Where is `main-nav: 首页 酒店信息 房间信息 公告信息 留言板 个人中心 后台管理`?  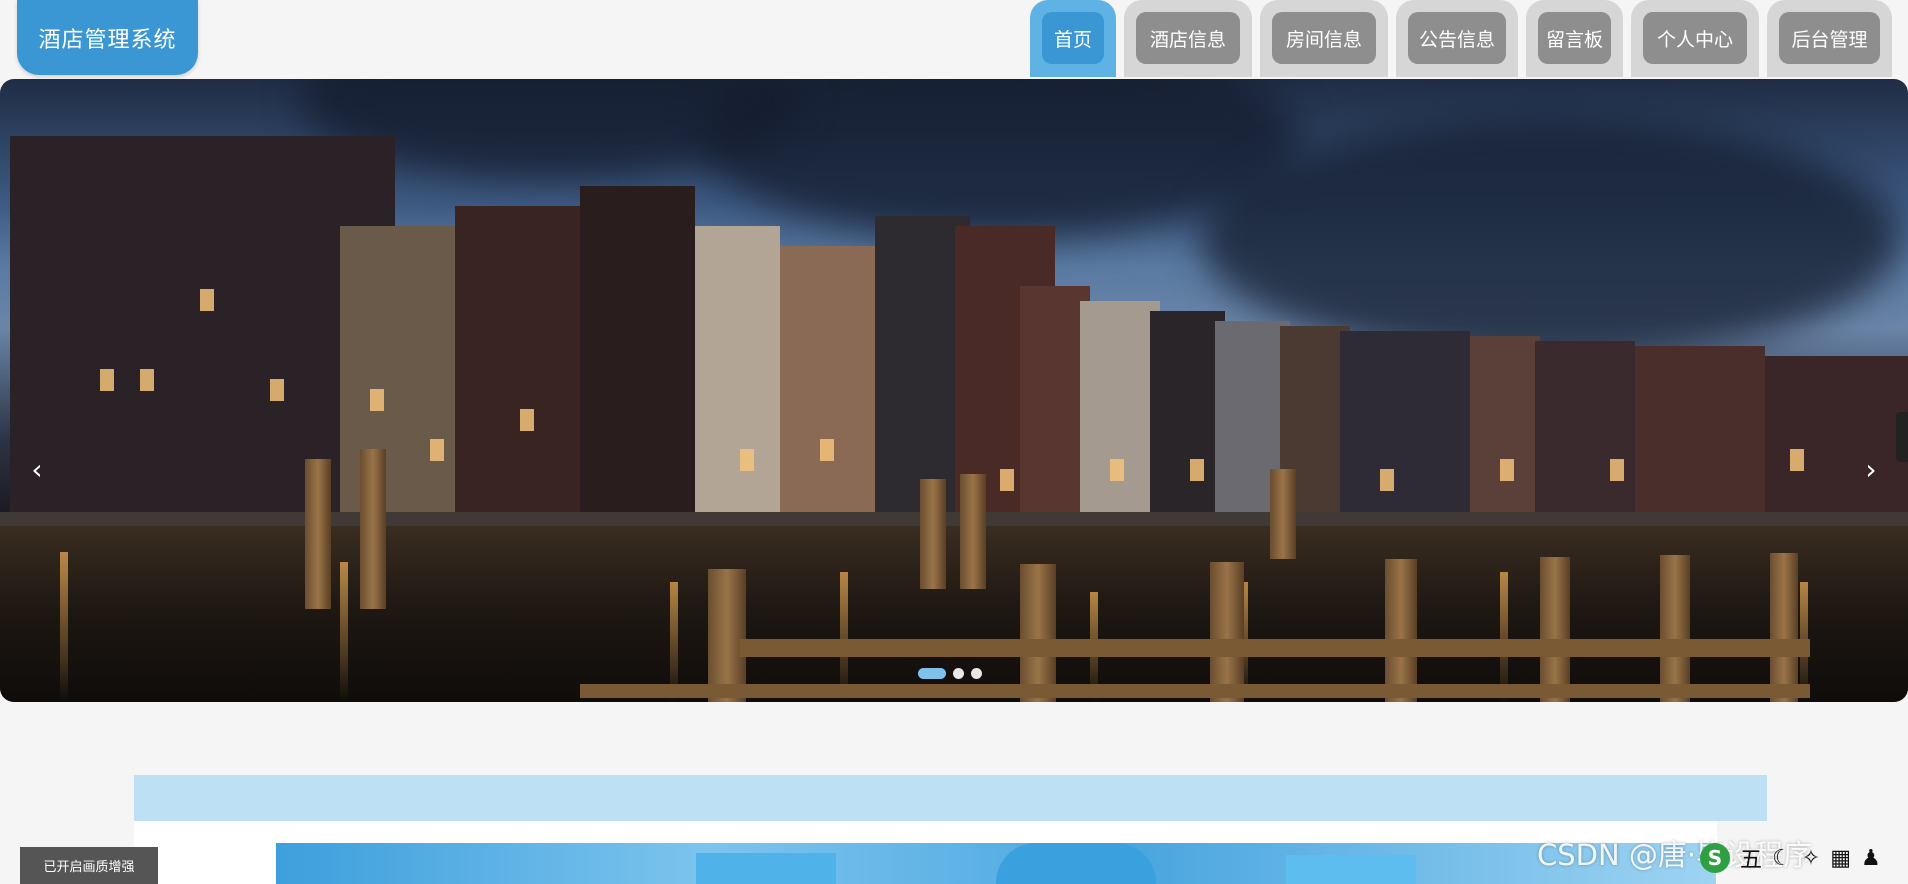
main-nav: 首页 酒店信息 房间信息 公告信息 留言板 个人中心 后台管理 is located at coordinates (1461, 38).